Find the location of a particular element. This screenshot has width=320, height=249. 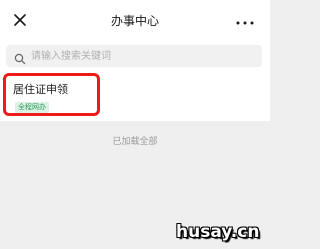

status-badge: 全程网办 is located at coordinates (32, 107).